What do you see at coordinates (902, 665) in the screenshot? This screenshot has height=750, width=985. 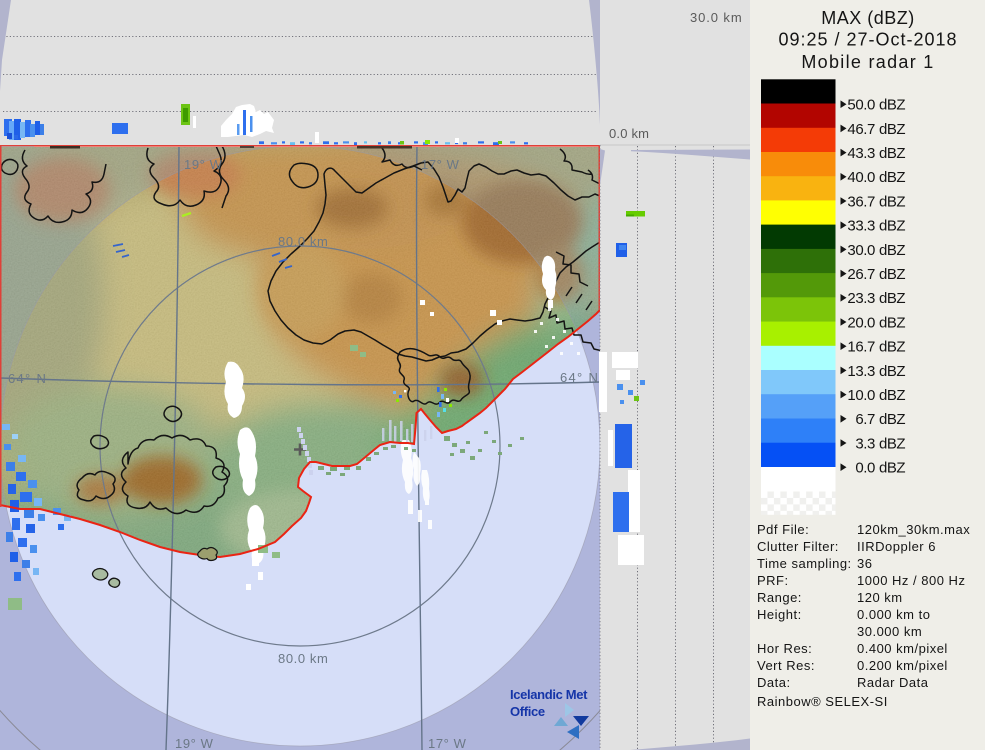 I see `svg-text: 0.200 km/pixel` at bounding box center [902, 665].